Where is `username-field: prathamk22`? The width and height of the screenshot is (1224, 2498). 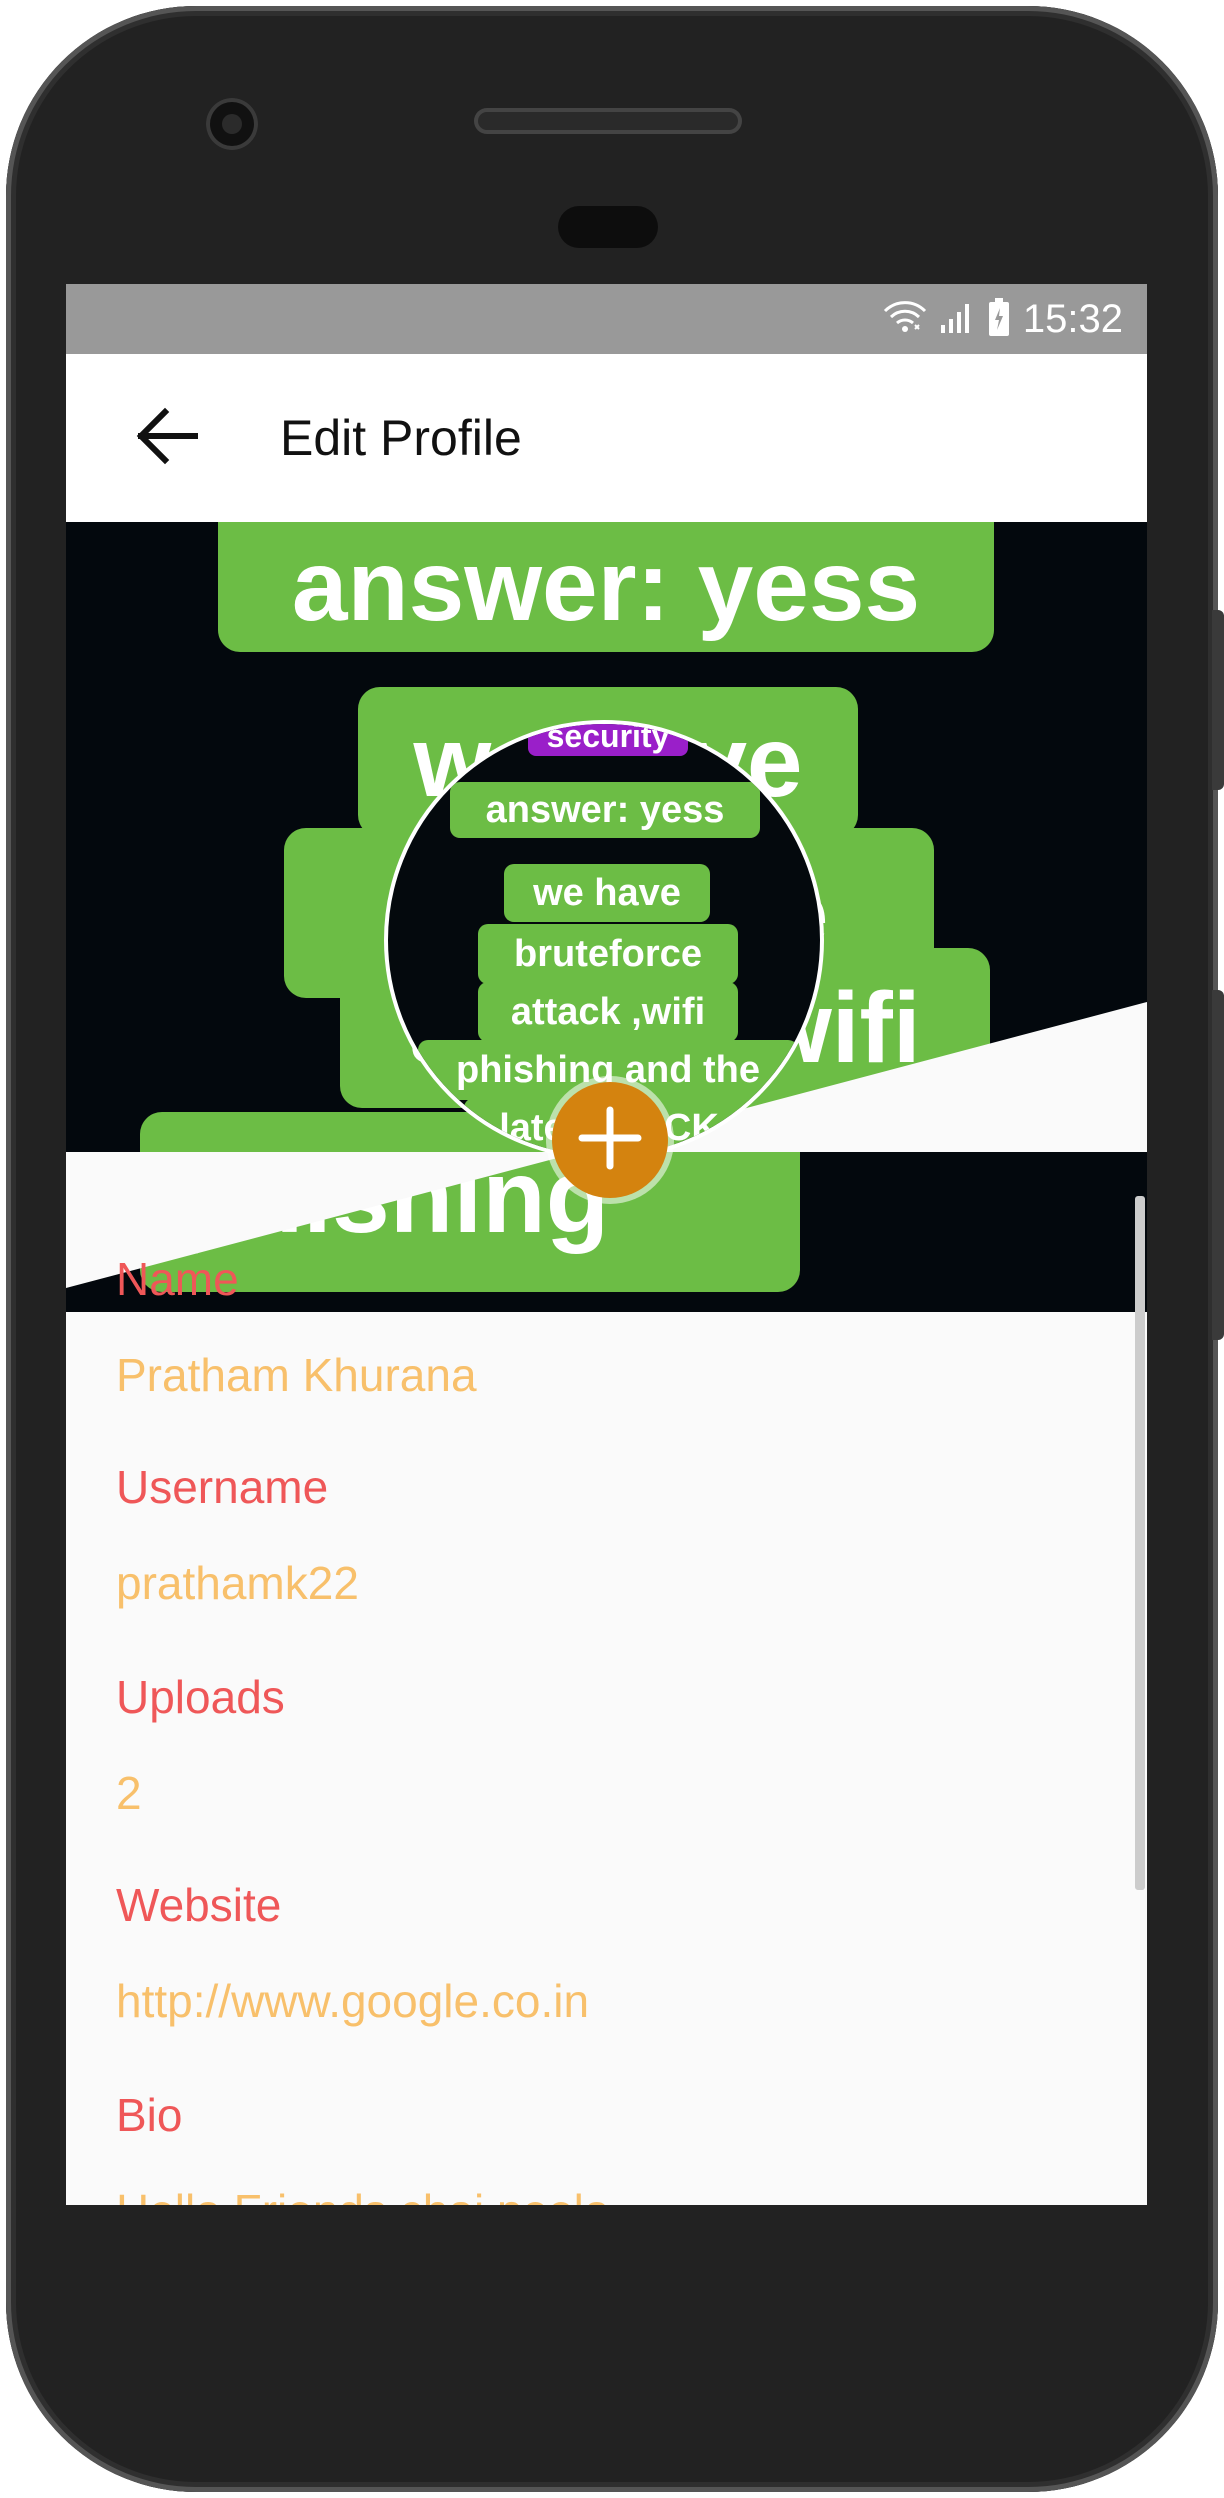
username-field: prathamk22 is located at coordinates (237, 1583).